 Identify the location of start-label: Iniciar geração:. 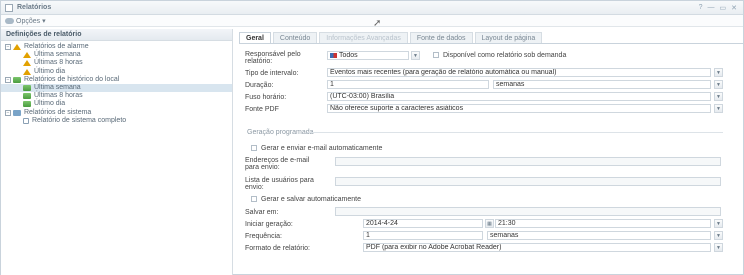
(269, 224).